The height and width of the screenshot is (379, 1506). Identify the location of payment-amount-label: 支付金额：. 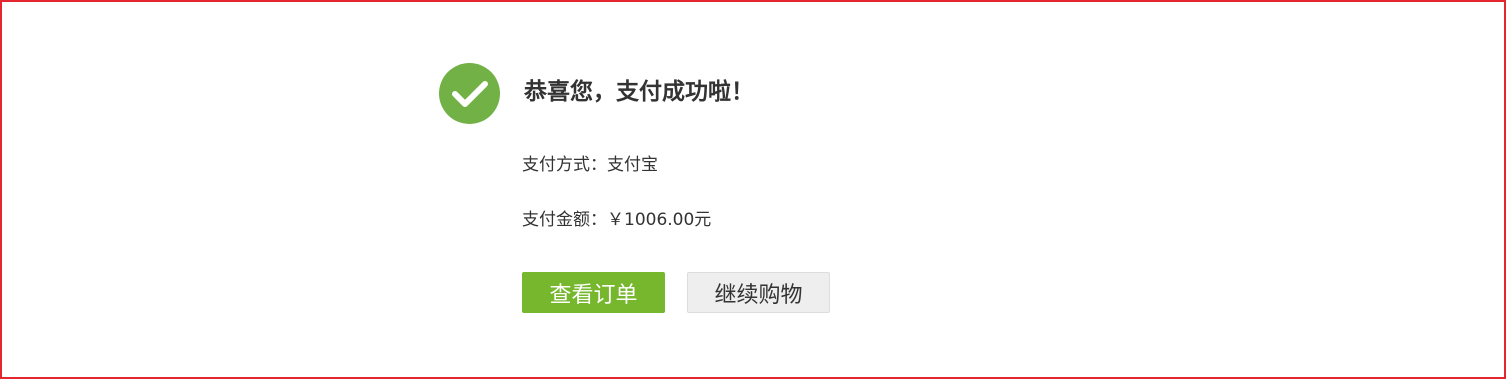
(564, 220).